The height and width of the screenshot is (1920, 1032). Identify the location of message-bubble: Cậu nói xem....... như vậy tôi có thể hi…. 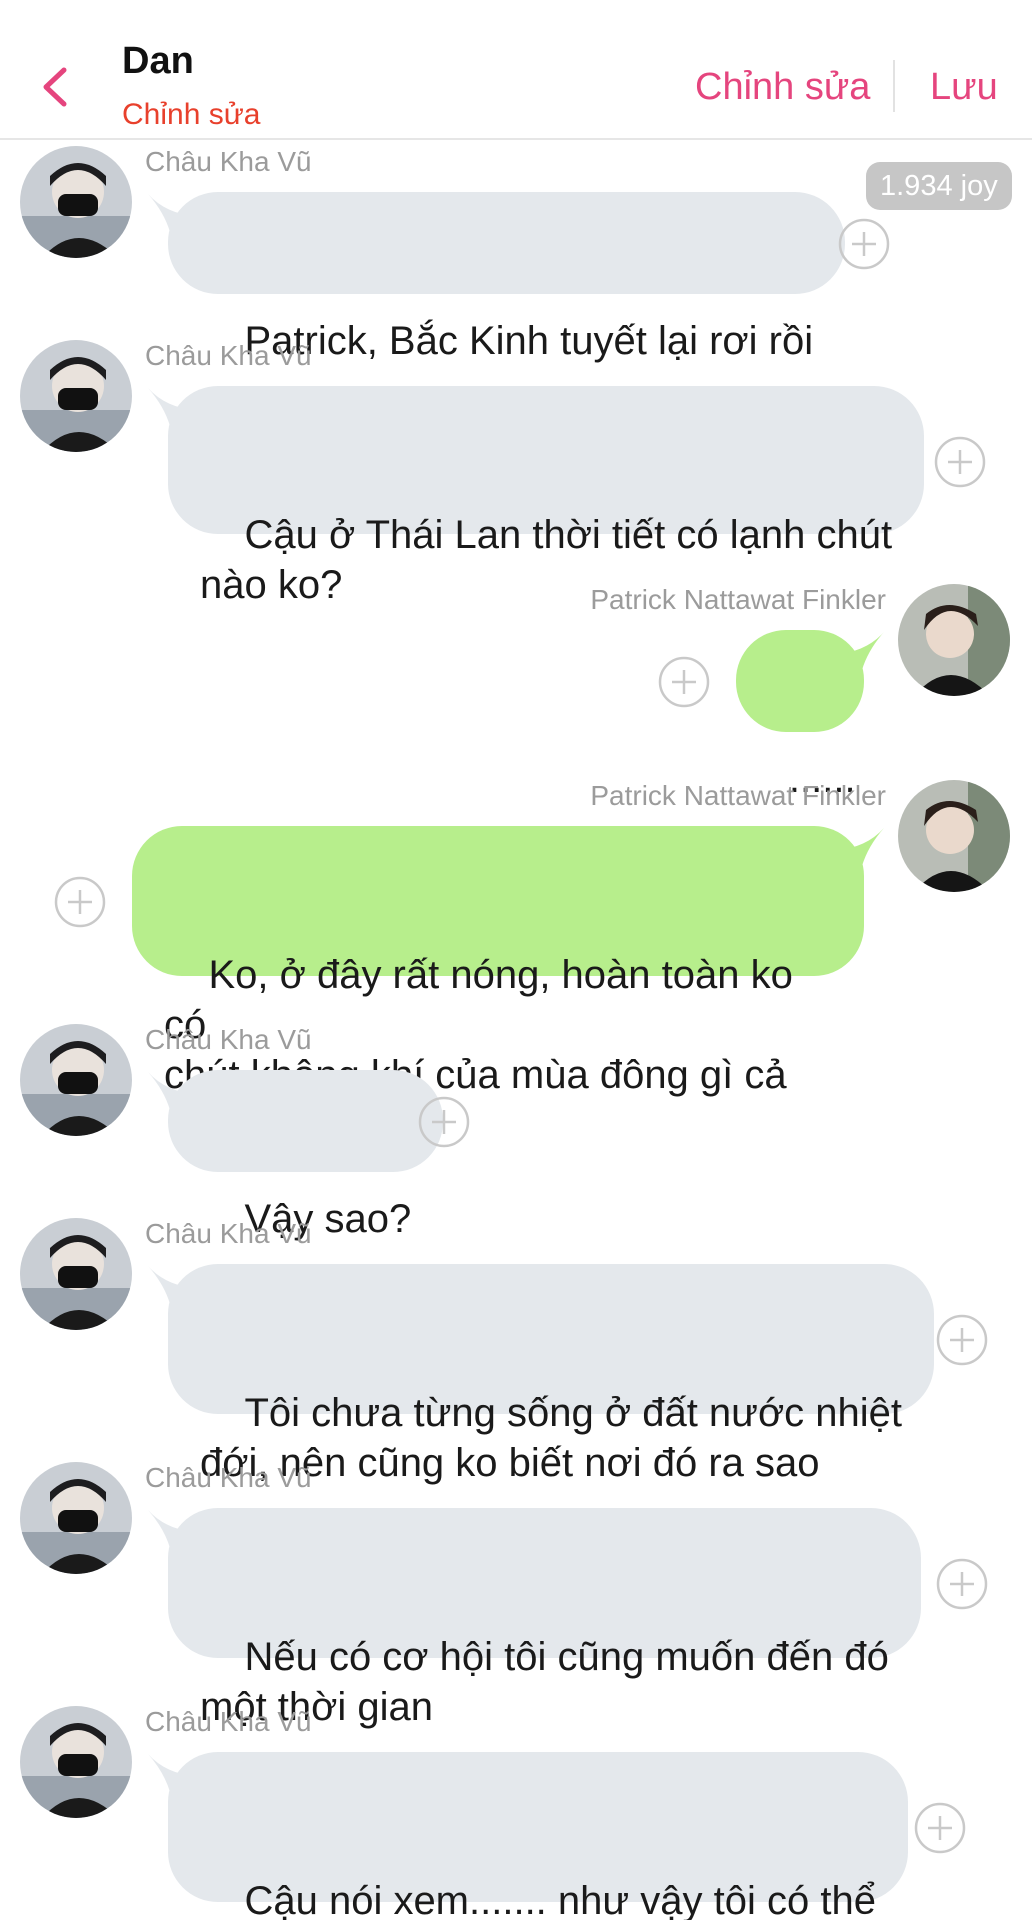
(528, 1836).